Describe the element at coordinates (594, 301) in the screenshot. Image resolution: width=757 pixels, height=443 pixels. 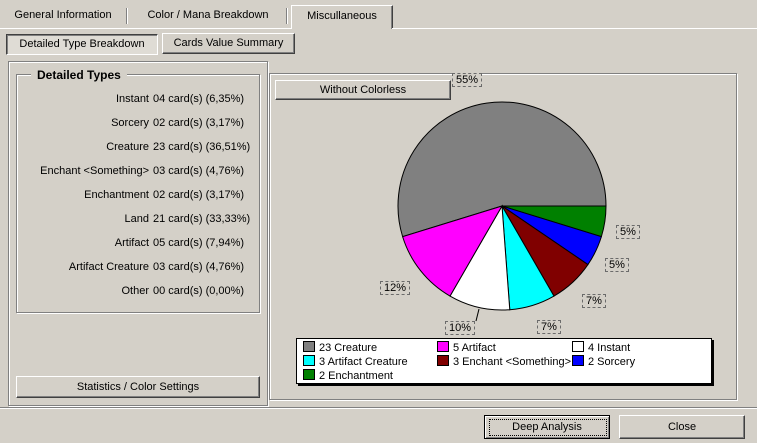
I see `pct-label-enchant-something: 7%` at that location.